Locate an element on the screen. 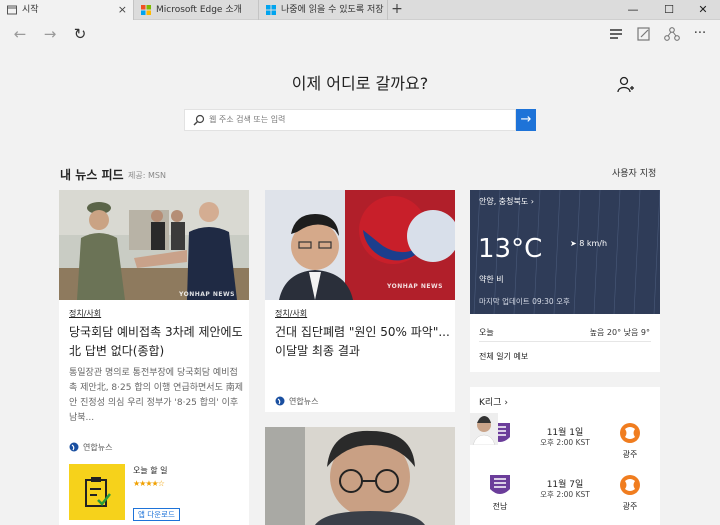 The image size is (720, 525). add-user-icon is located at coordinates (626, 84).